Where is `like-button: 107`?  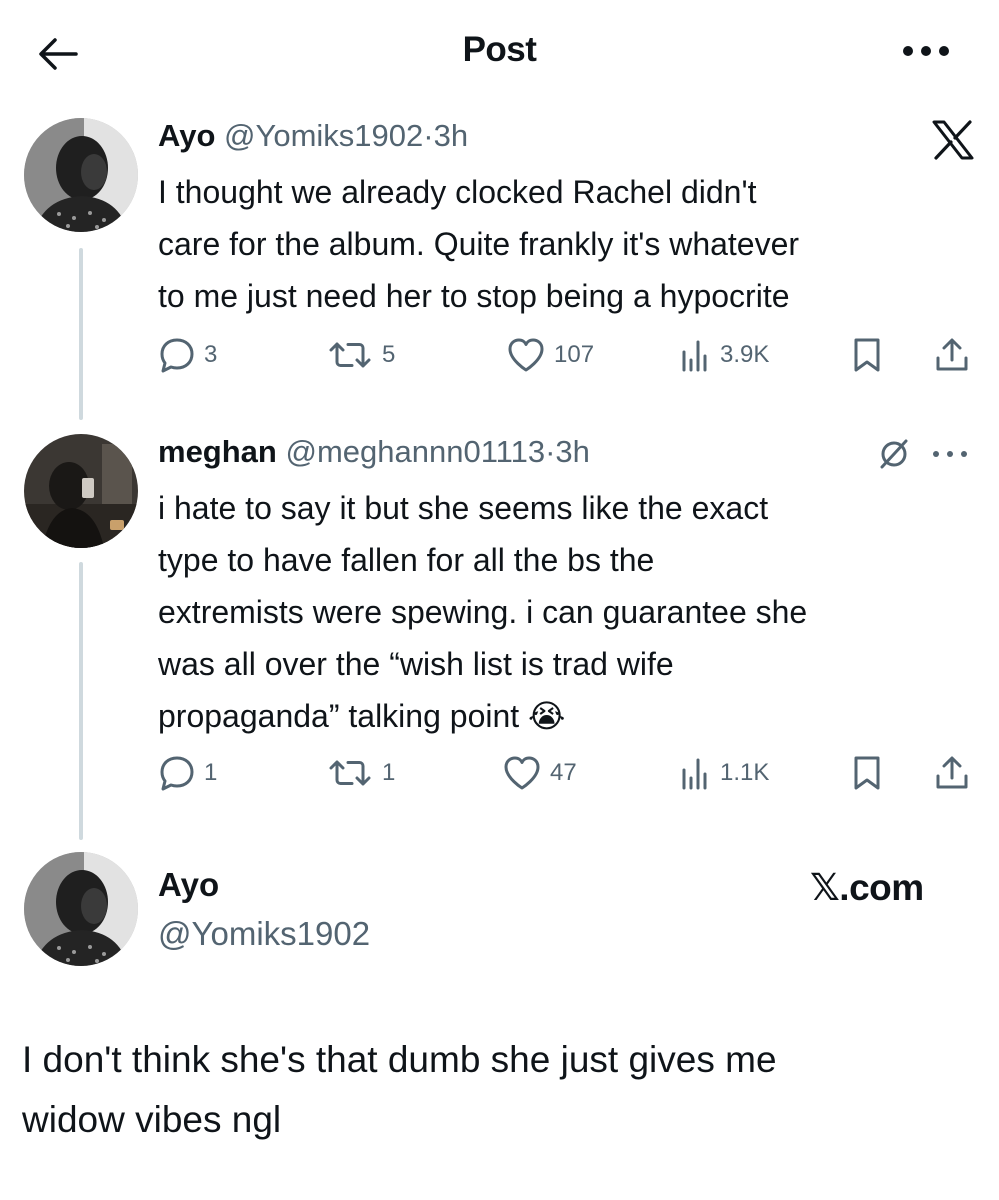
like-button: 107 is located at coordinates (550, 355).